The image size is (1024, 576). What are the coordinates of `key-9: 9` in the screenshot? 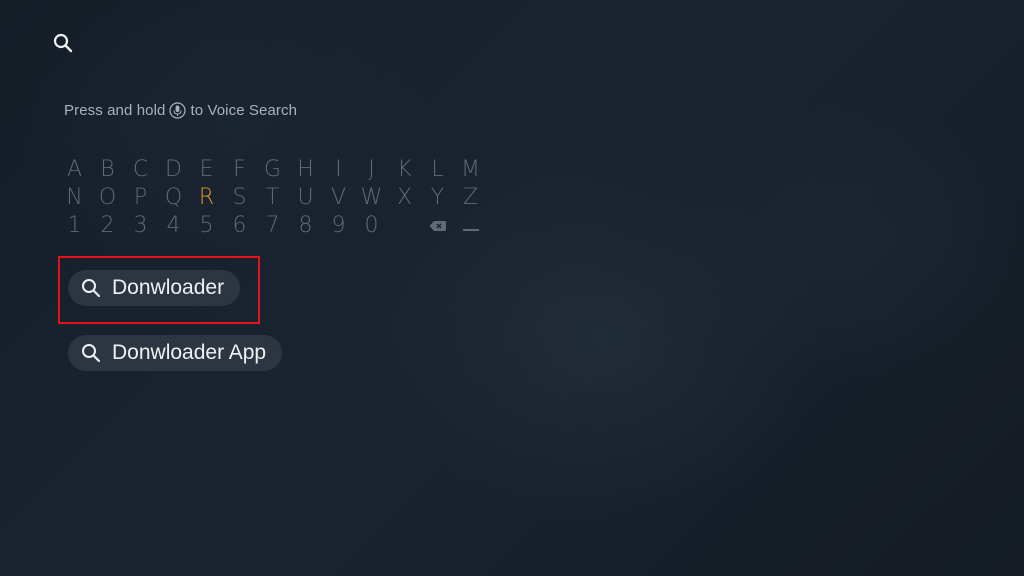 It's located at (338, 226).